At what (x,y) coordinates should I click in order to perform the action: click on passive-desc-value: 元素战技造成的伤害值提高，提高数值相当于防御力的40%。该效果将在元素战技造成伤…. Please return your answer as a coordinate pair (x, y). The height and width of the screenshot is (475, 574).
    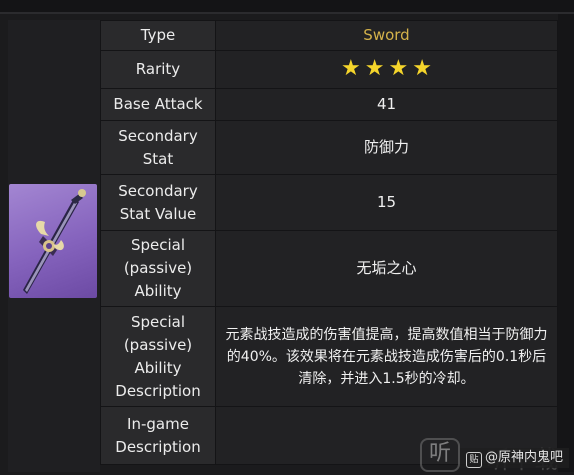
    Looking at the image, I should click on (386, 356).